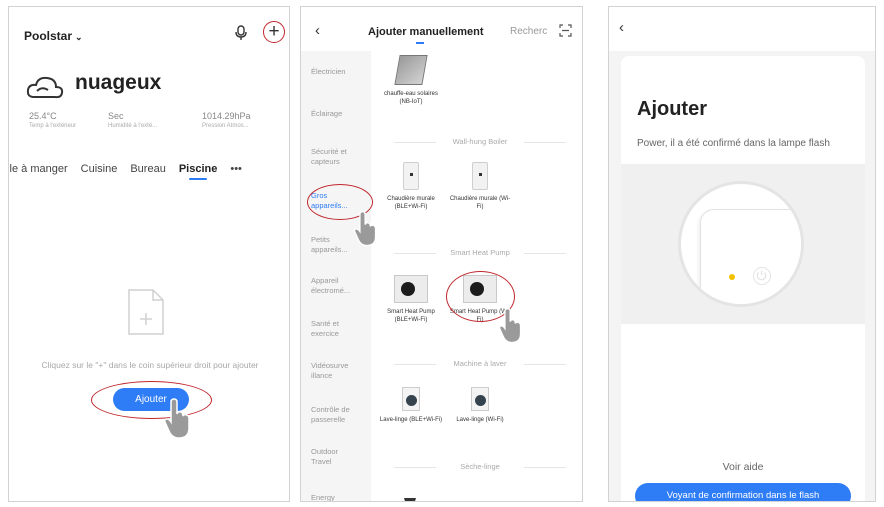 The width and height of the screenshot is (884, 507). I want to click on add-device-plus-icon: +, so click(274, 32).